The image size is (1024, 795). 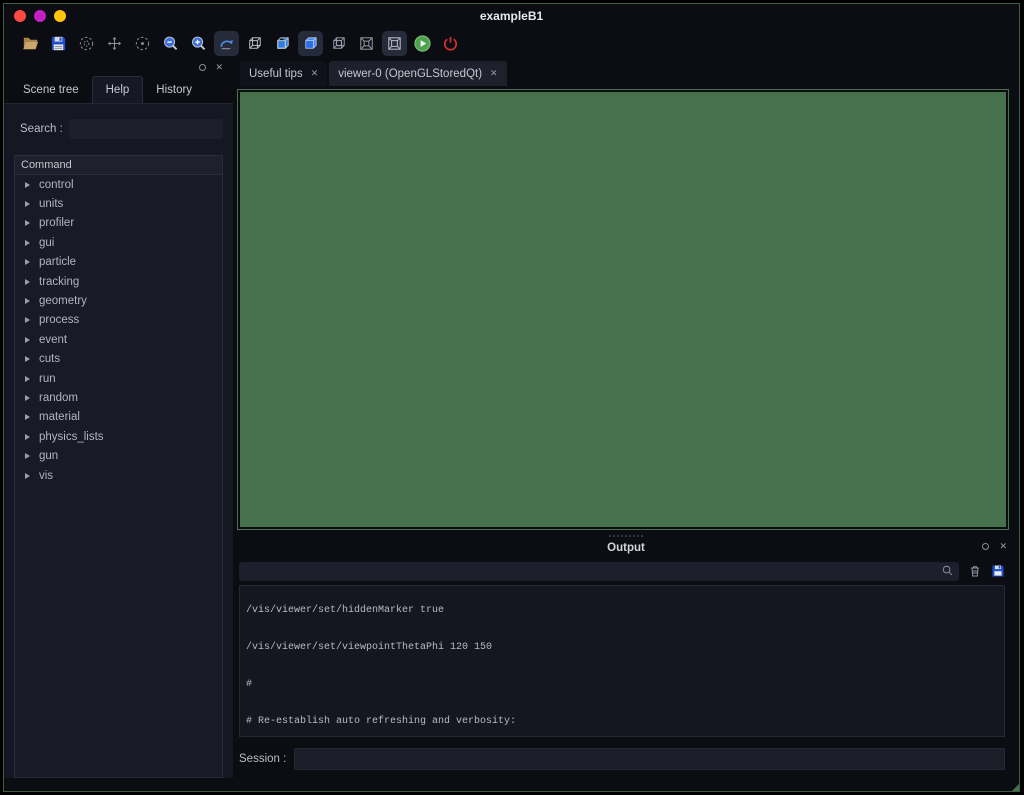 What do you see at coordinates (219, 67) in the screenshot?
I see `dock-close-button: ✕` at bounding box center [219, 67].